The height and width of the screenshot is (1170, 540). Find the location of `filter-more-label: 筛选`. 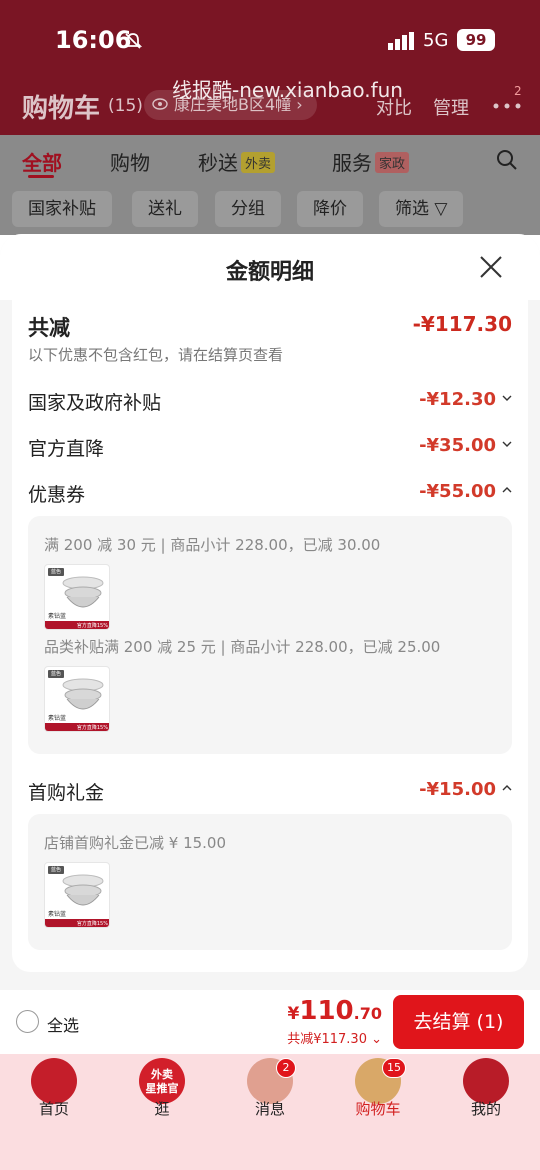

filter-more-label: 筛选 is located at coordinates (412, 209).